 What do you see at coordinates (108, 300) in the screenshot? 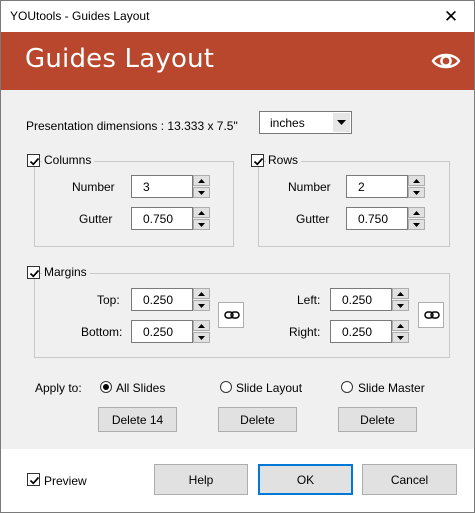
I see `margin-top-label: Top:` at bounding box center [108, 300].